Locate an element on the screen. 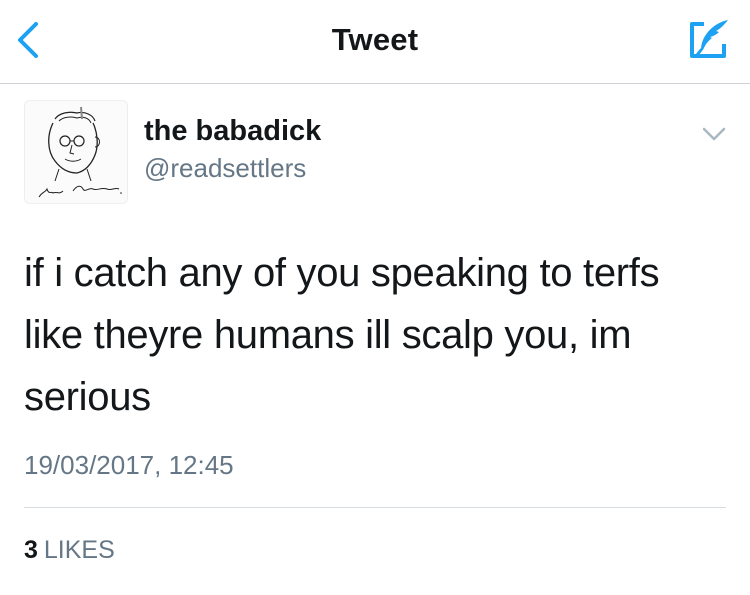 The image size is (750, 595). compose-tweet-icon is located at coordinates (709, 39).